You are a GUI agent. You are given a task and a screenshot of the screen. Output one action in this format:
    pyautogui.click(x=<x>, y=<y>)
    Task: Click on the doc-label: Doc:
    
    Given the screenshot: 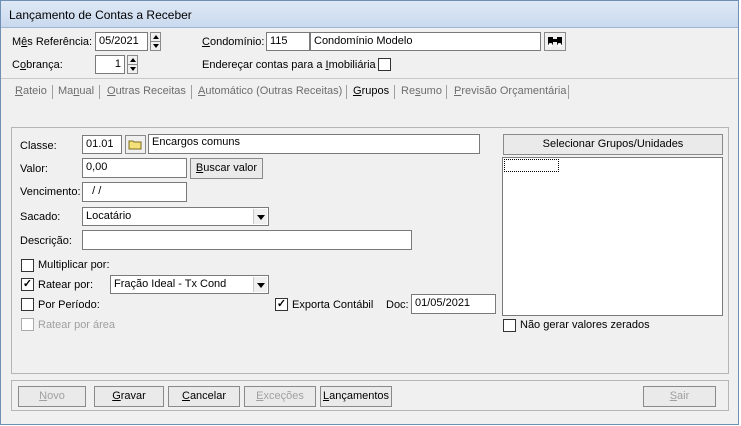 What is the action you would take?
    pyautogui.click(x=397, y=305)
    